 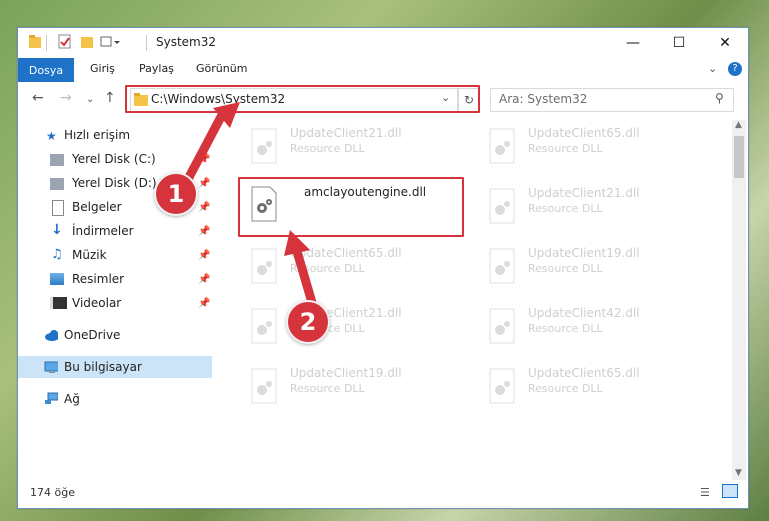 I want to click on tab-share: Paylaş, so click(x=156, y=68).